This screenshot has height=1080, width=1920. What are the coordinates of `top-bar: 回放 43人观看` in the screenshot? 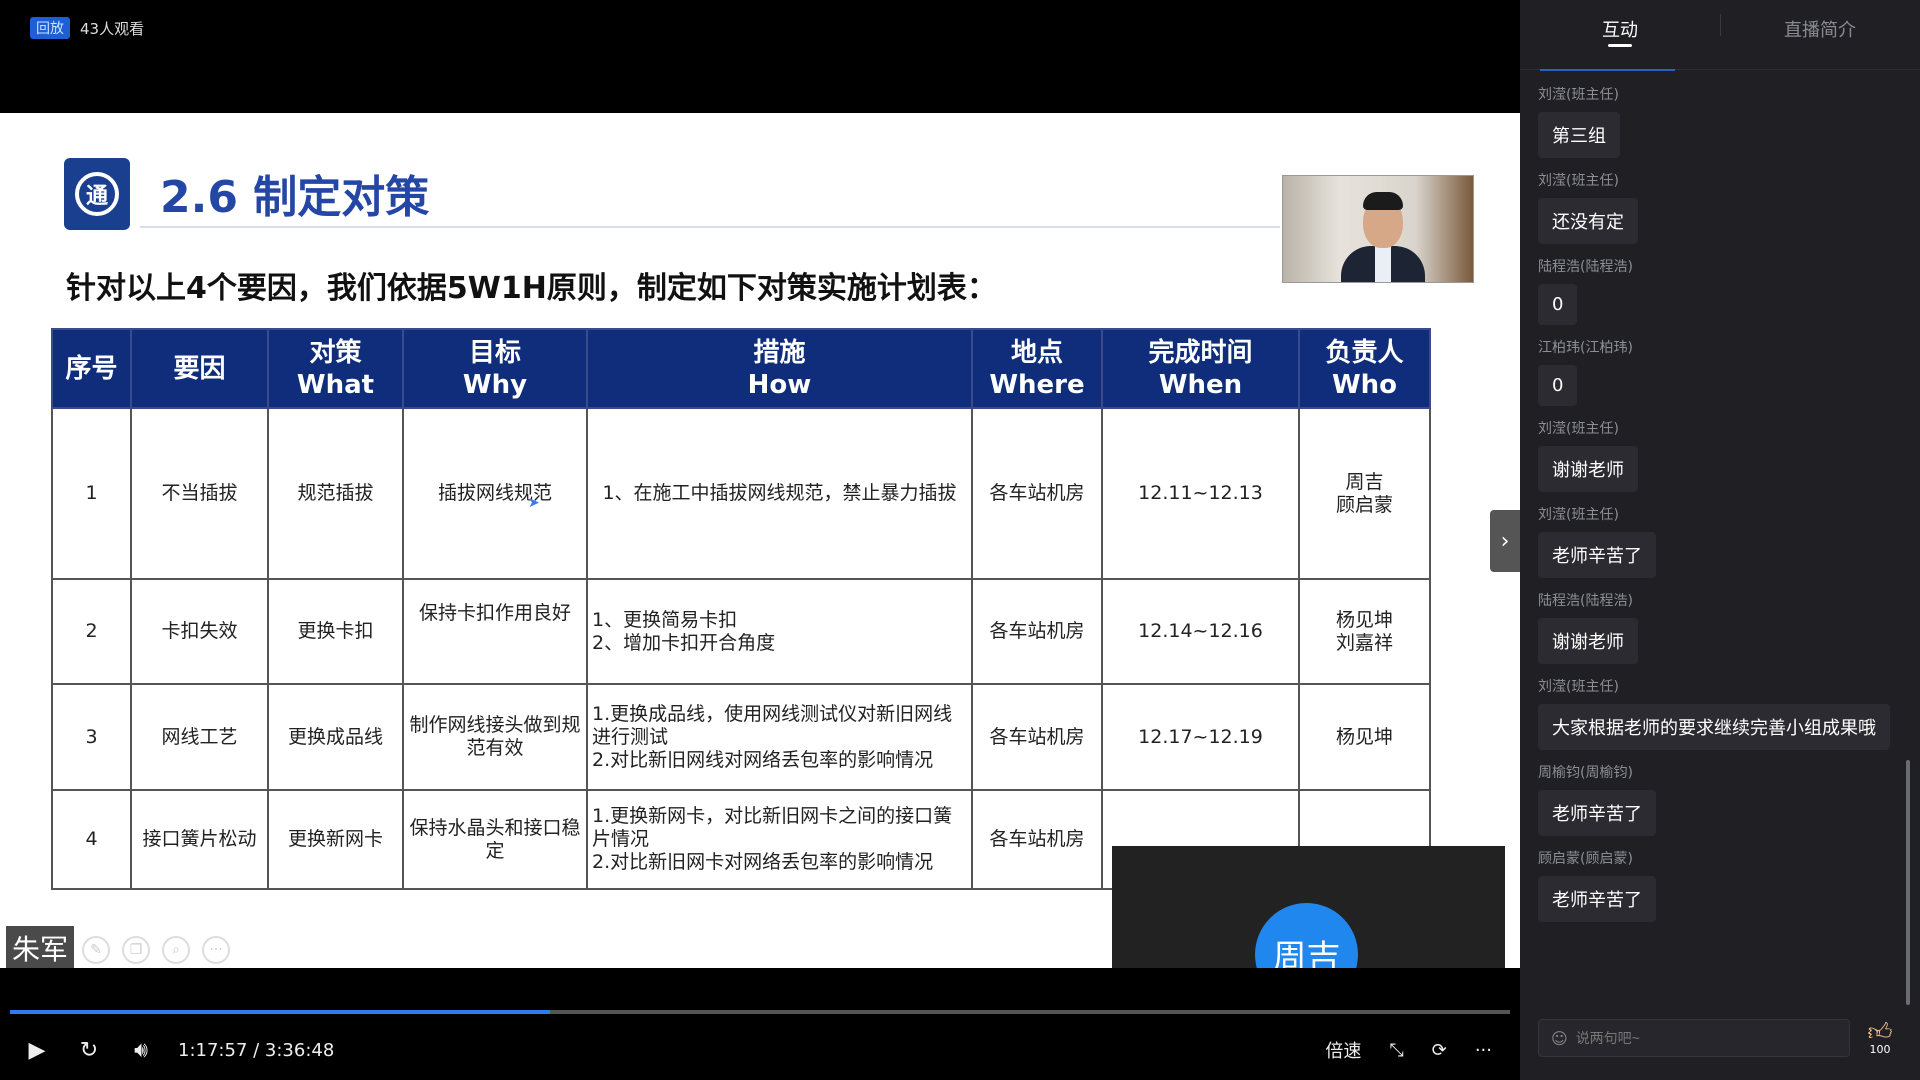 It's located at (760, 28).